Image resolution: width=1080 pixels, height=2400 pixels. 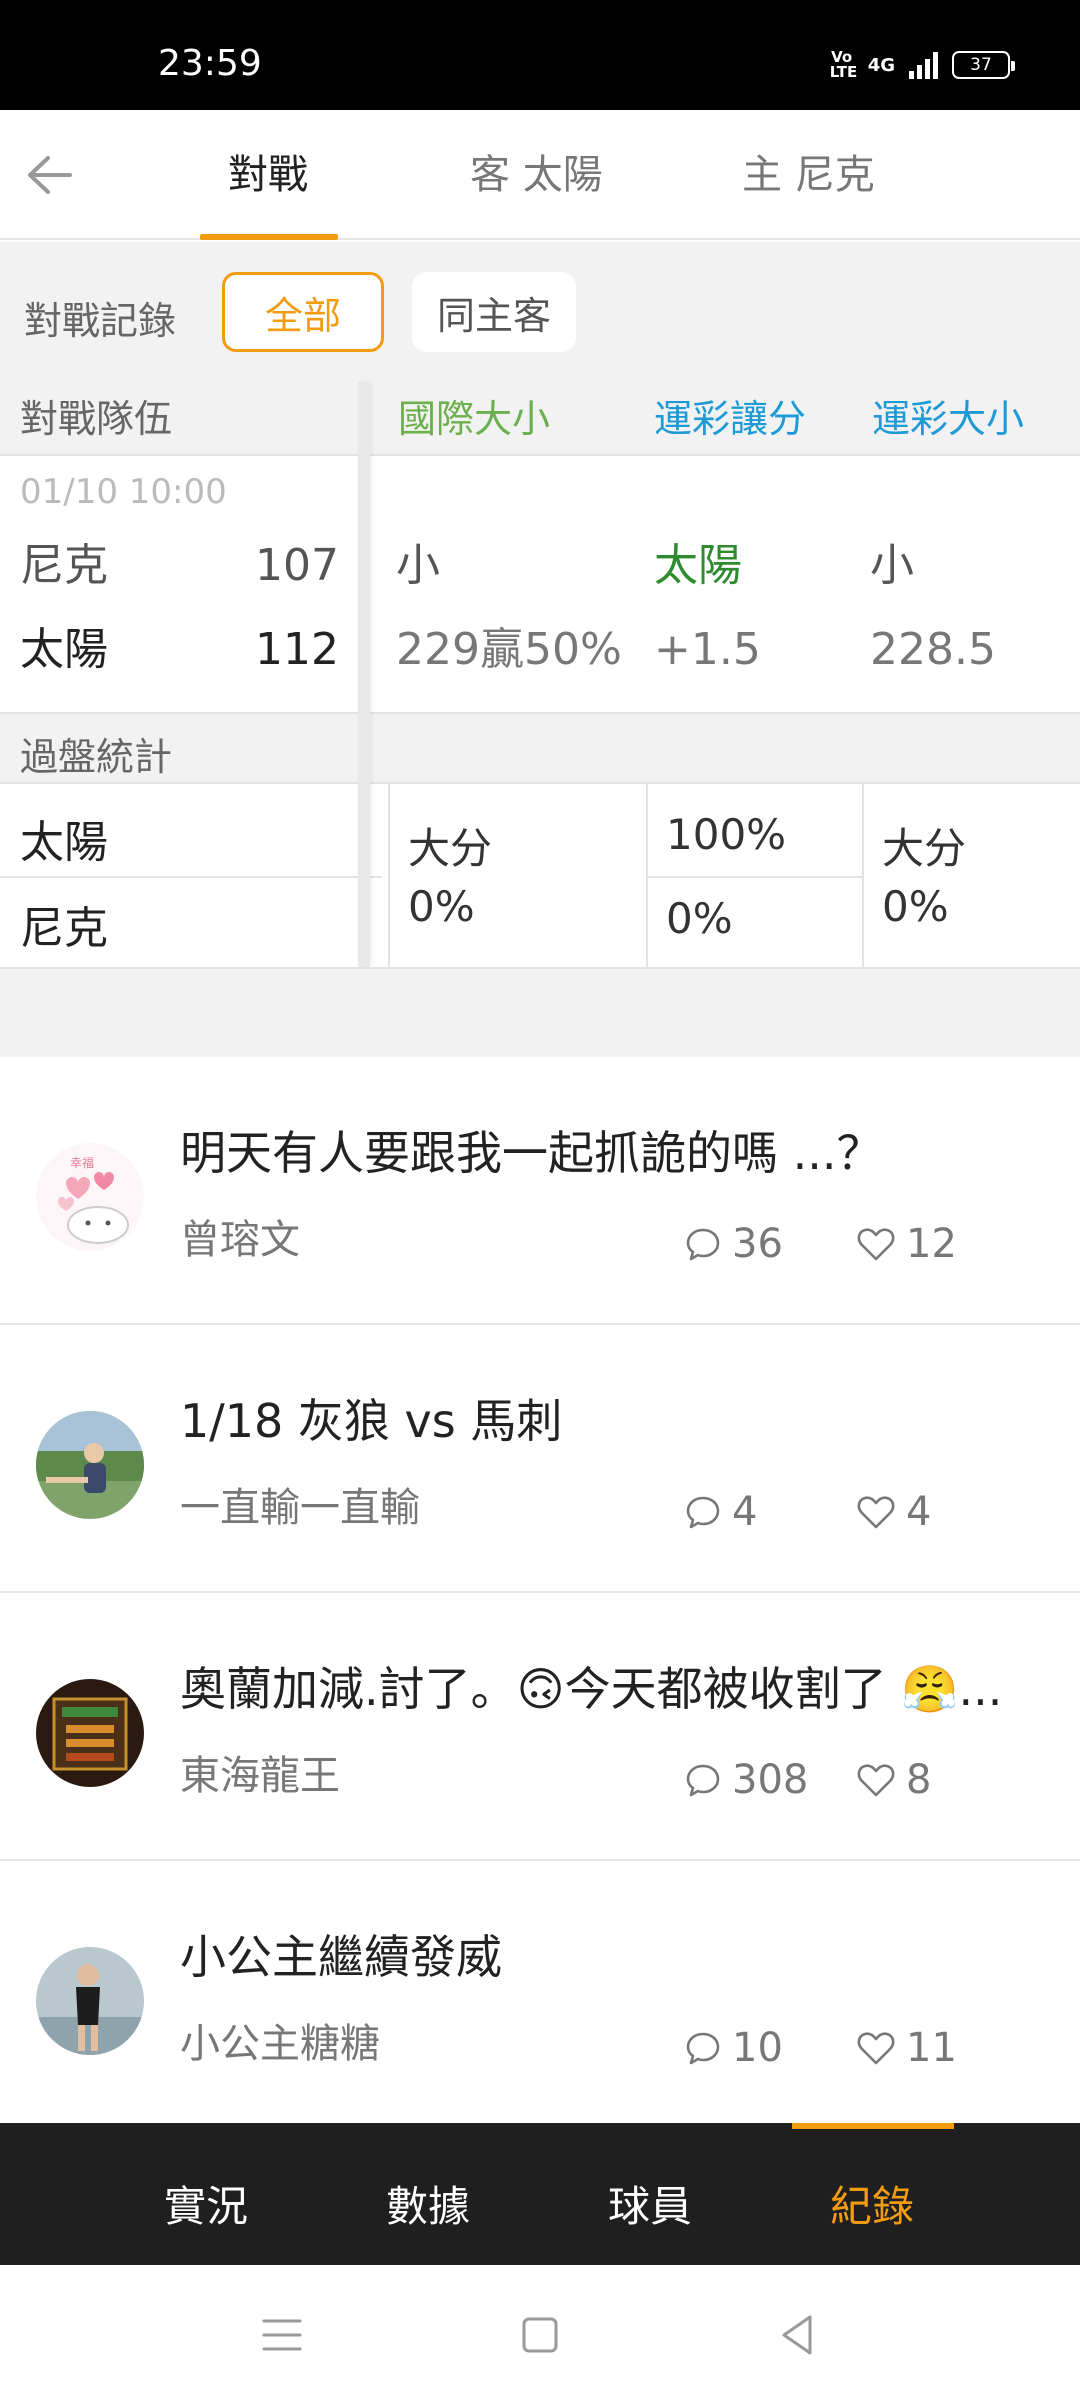 I want to click on tab-players: 球員, so click(x=650, y=2203).